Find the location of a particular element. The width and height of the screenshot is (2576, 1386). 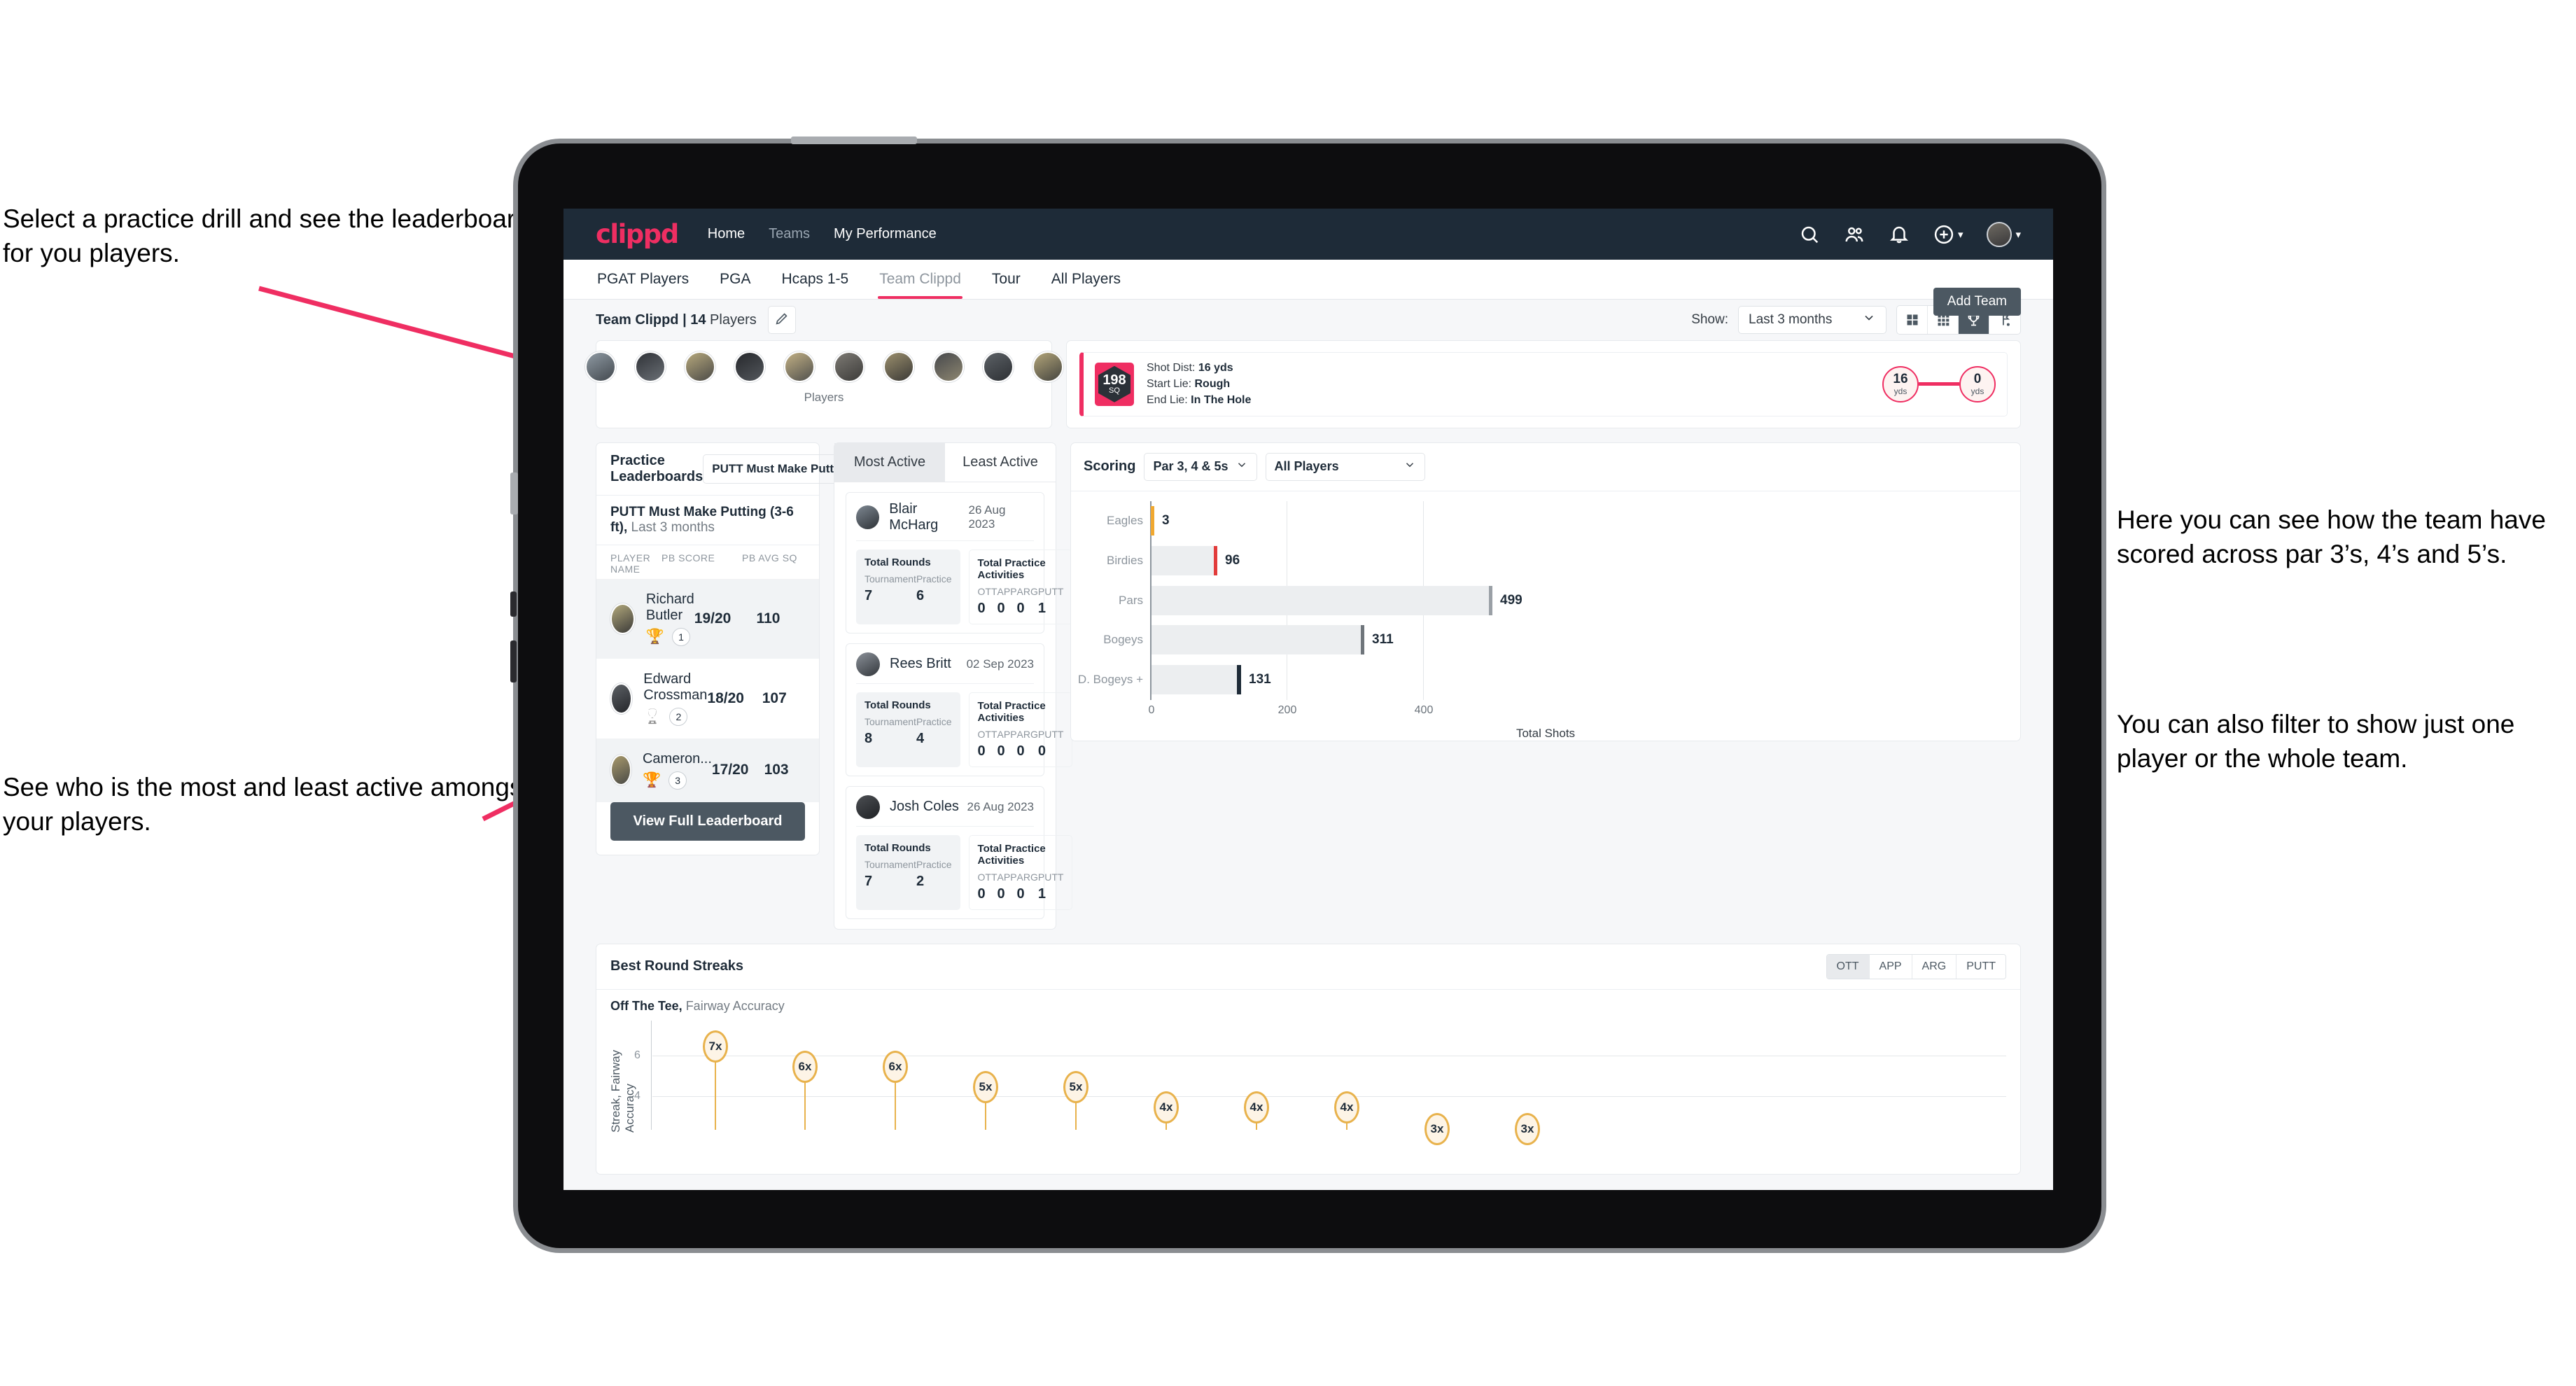

arg-stat: ARG 0 is located at coordinates (1027, 601).